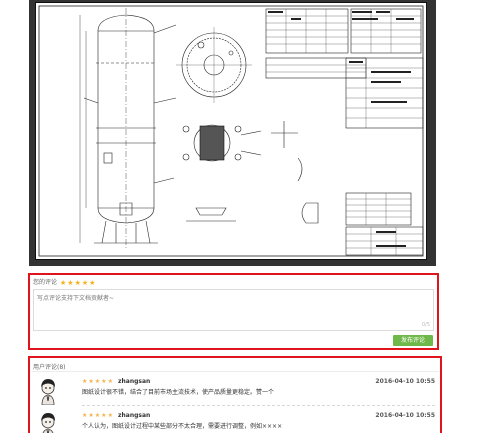 Image resolution: width=491 pixels, height=433 pixels. I want to click on comment-text: 图纸设计很不错，结合了目前市场主流技术，使产品质量更稳定。赞一个, so click(178, 392).